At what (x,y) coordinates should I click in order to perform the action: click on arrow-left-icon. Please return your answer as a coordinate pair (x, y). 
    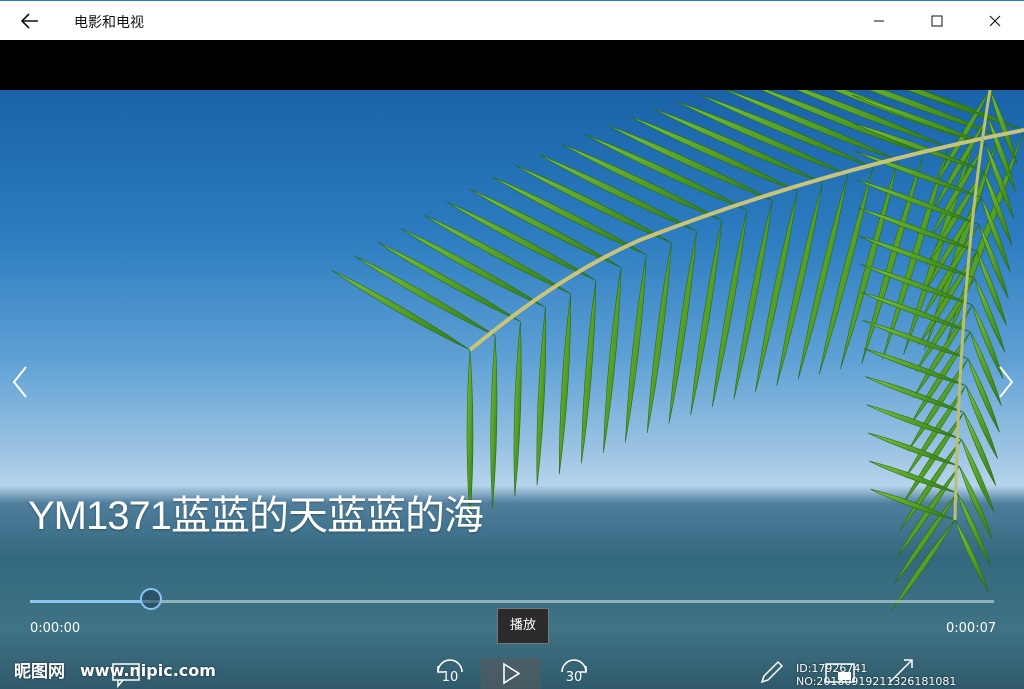
    Looking at the image, I should click on (29, 21).